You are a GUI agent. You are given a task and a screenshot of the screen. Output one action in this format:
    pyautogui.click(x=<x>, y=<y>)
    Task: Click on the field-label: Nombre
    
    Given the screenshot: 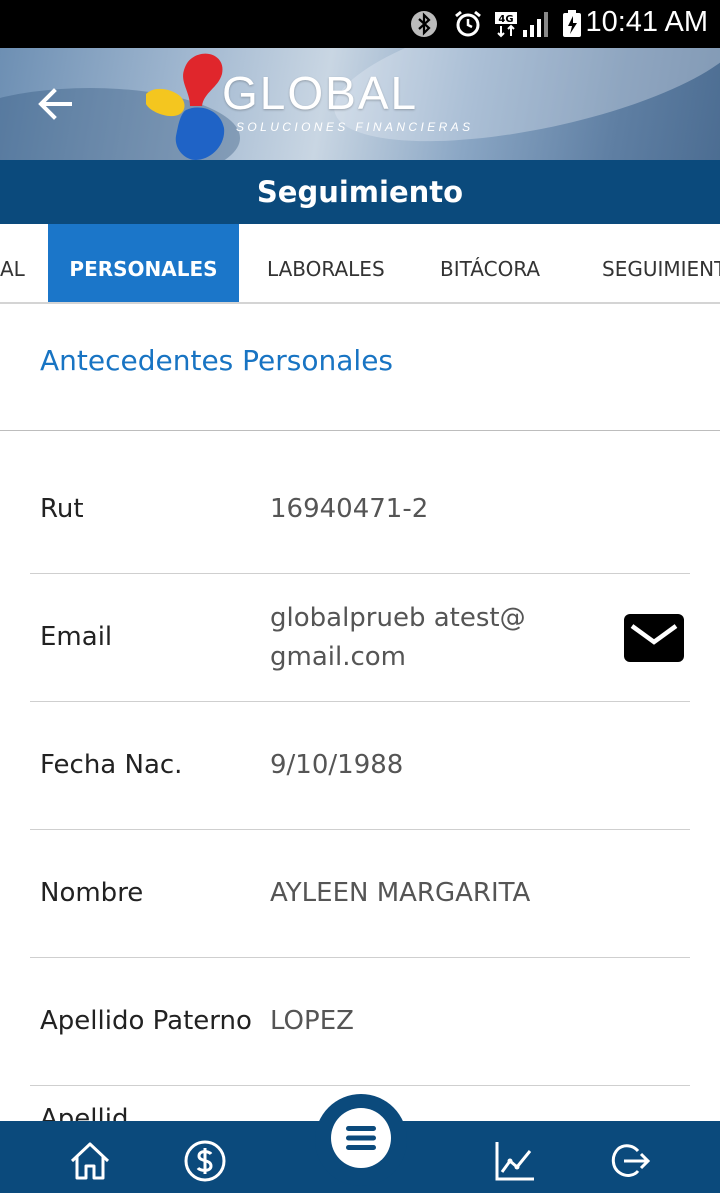 What is the action you would take?
    pyautogui.click(x=92, y=893)
    